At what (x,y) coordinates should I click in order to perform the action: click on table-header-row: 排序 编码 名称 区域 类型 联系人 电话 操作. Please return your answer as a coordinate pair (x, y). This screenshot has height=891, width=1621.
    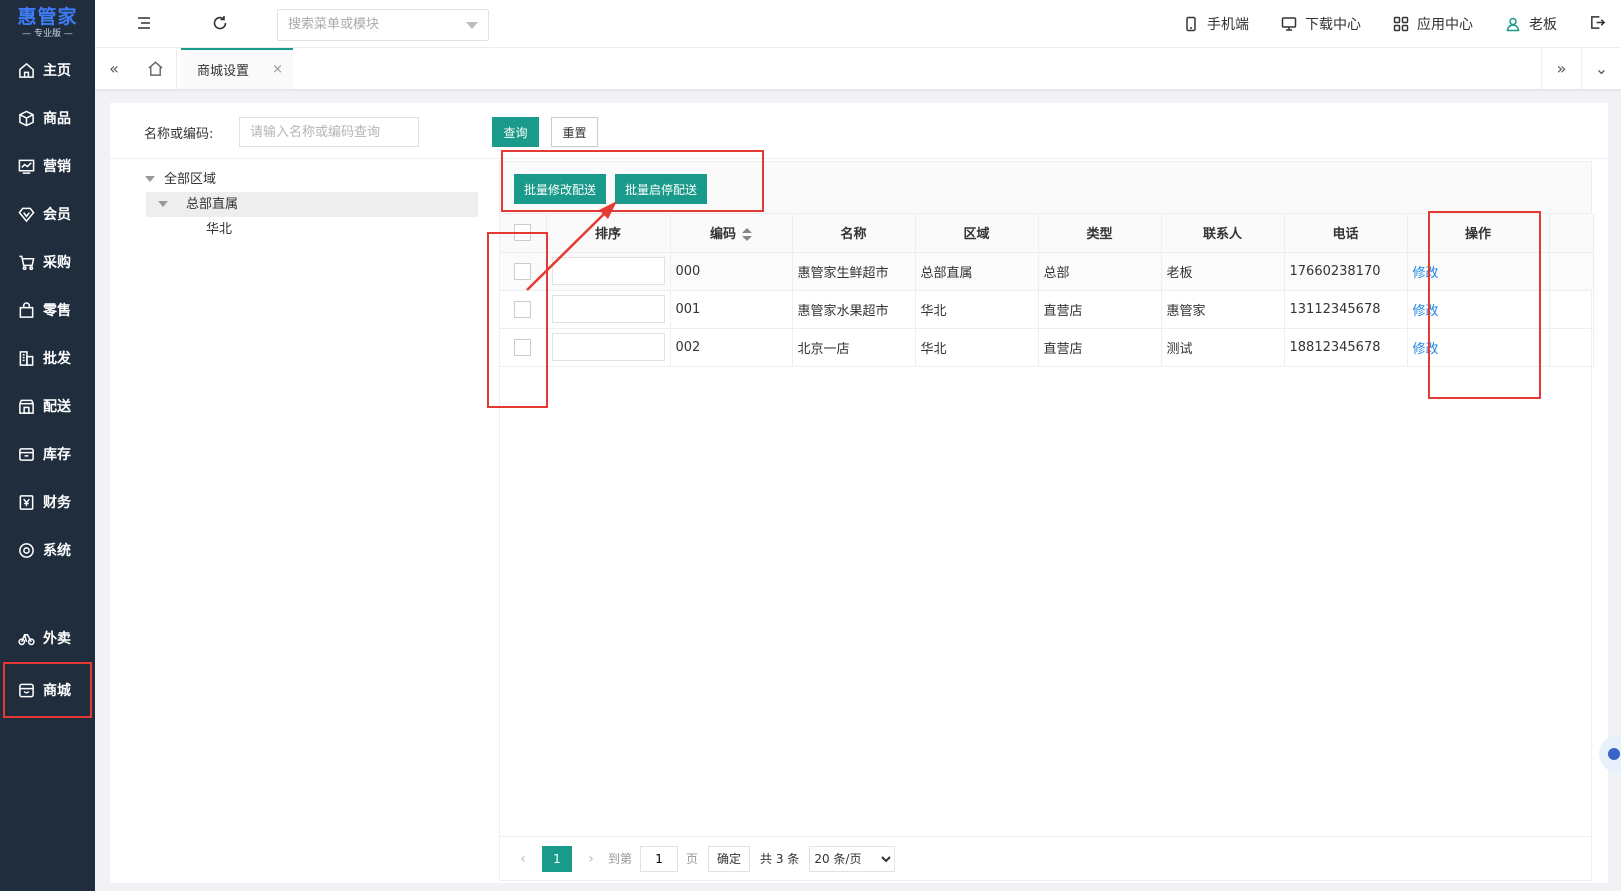
    Looking at the image, I should click on (1047, 233).